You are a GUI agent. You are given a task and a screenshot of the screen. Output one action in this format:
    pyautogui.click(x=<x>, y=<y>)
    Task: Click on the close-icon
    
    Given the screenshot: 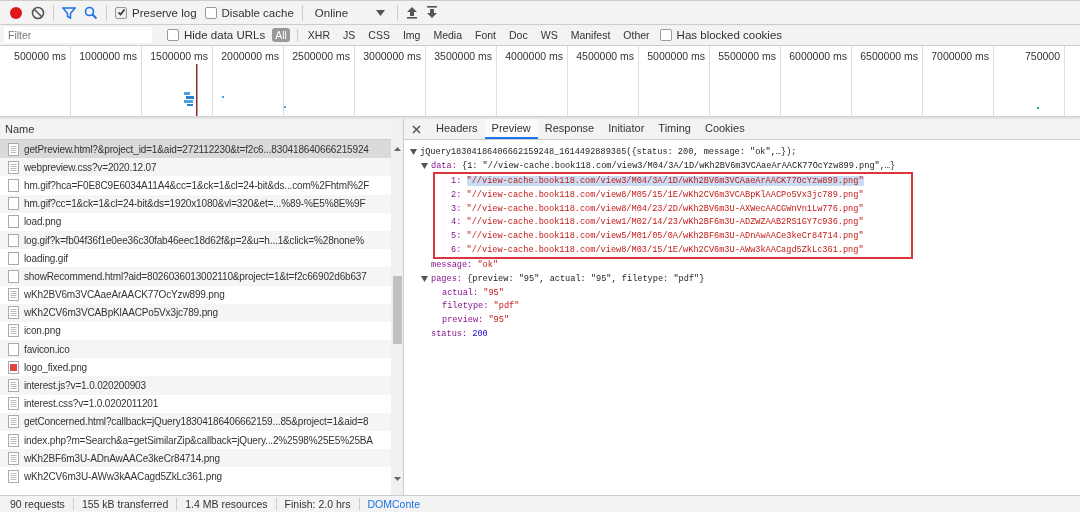 What is the action you would take?
    pyautogui.click(x=416, y=129)
    